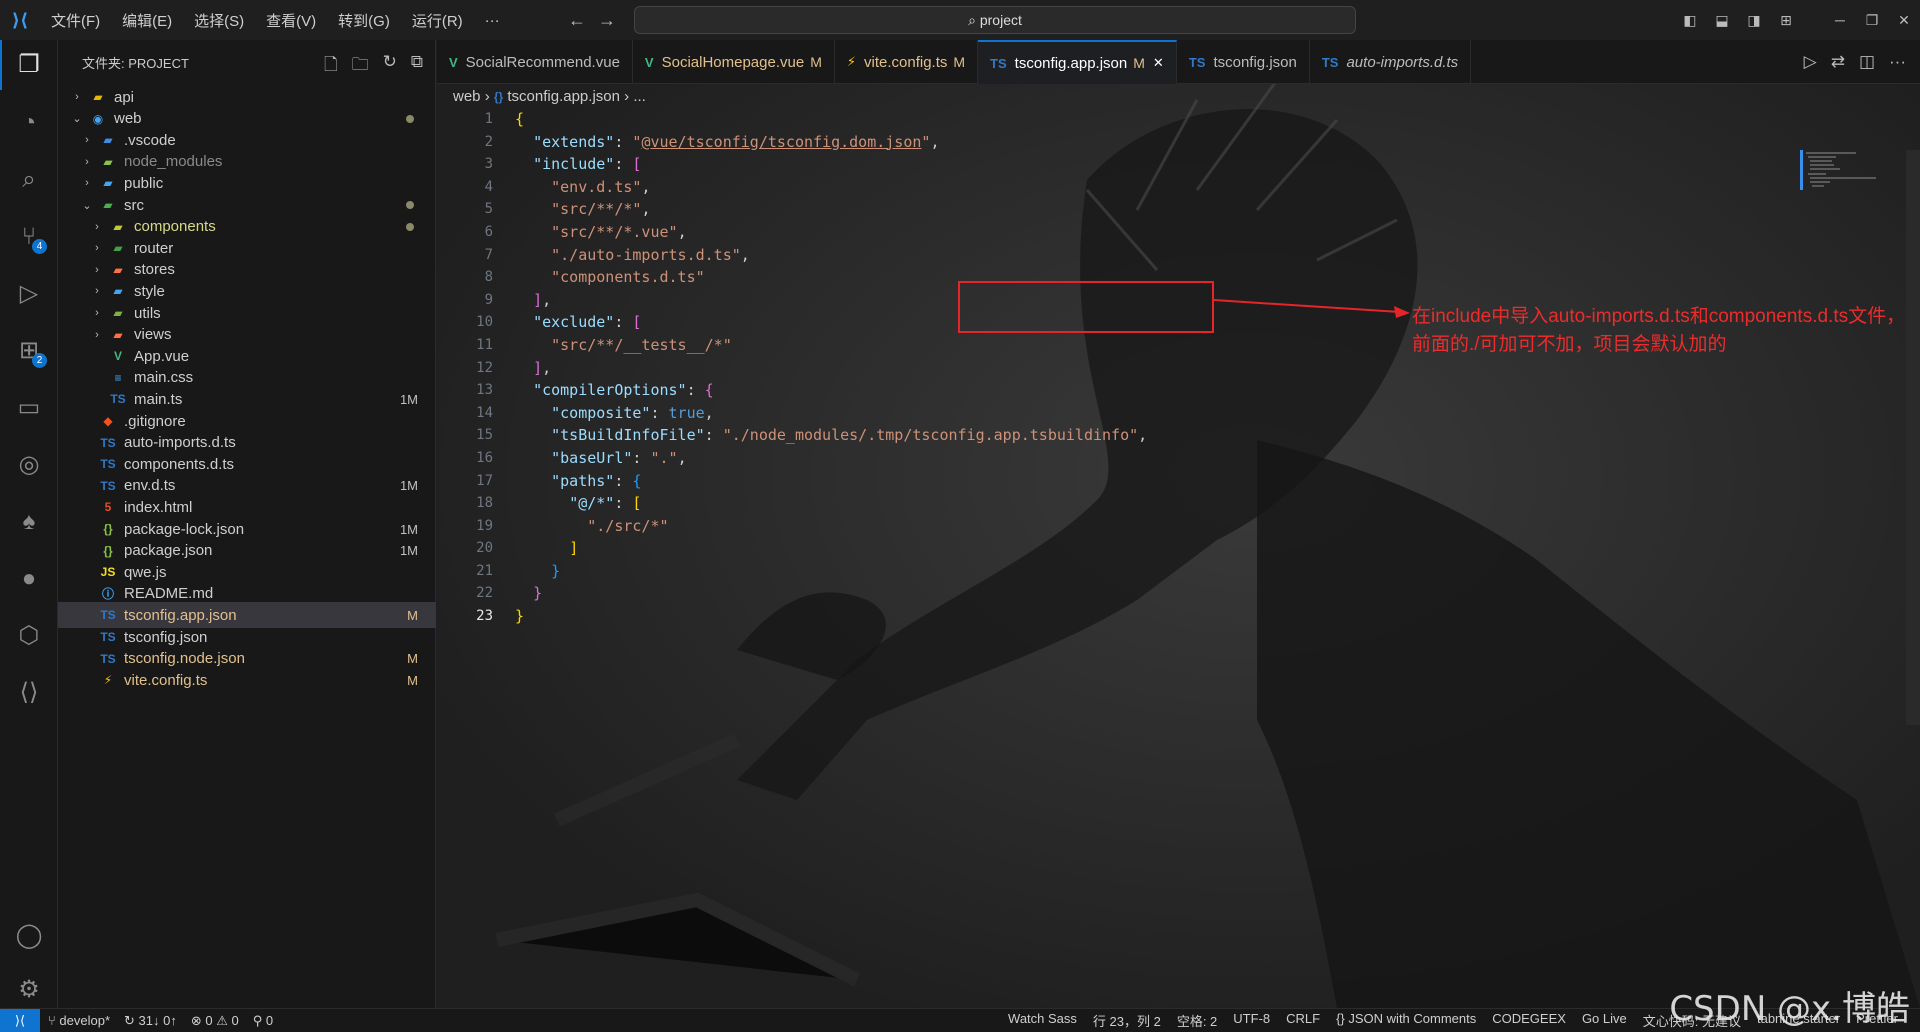 This screenshot has height=1032, width=1920. I want to click on line-number: 13, so click(484, 390).